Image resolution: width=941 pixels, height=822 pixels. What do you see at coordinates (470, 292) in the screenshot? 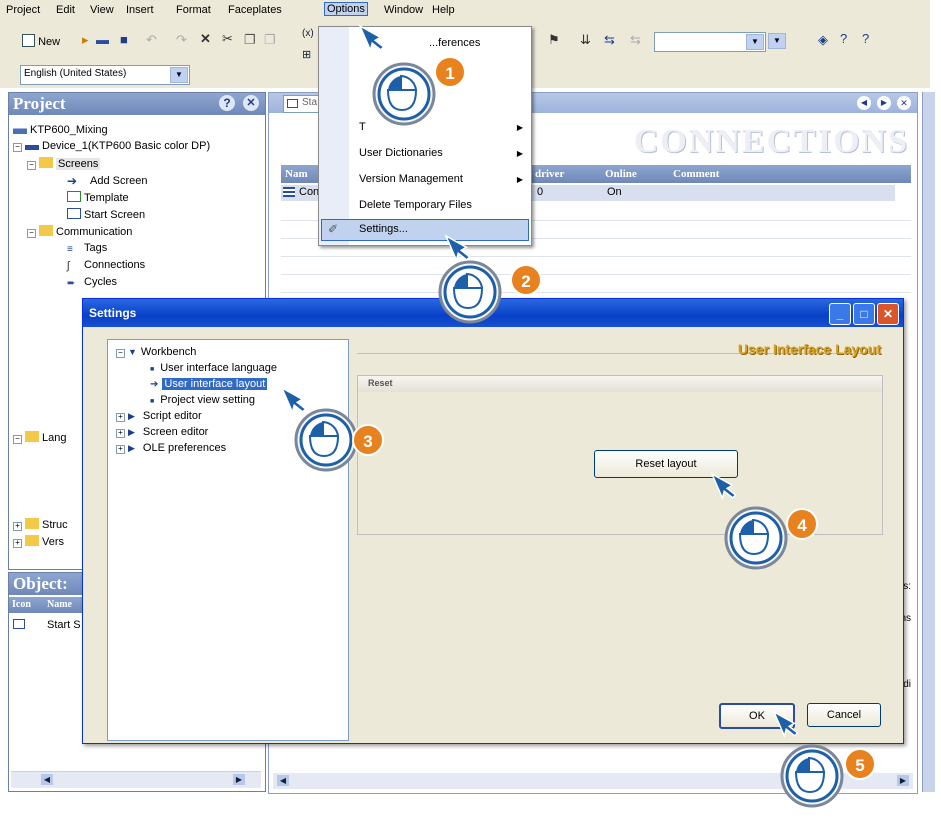
I see `step-2-mouse-icon` at bounding box center [470, 292].